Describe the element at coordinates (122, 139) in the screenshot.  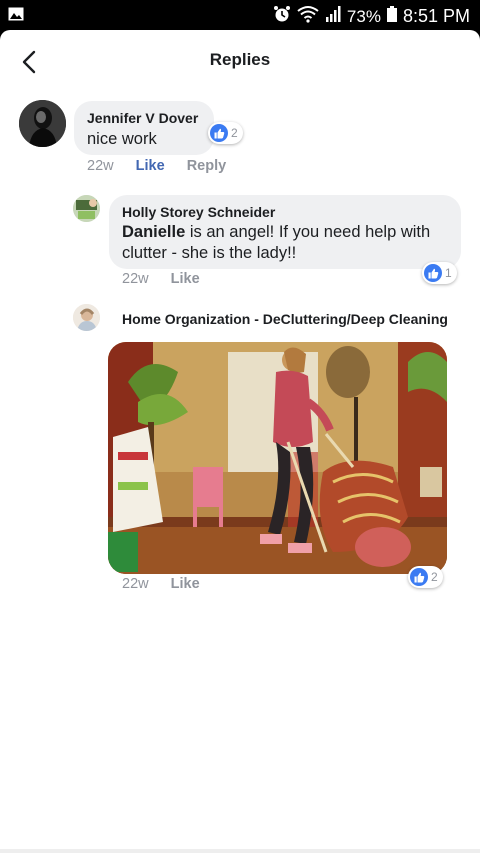
I see `comment-text: nice work` at that location.